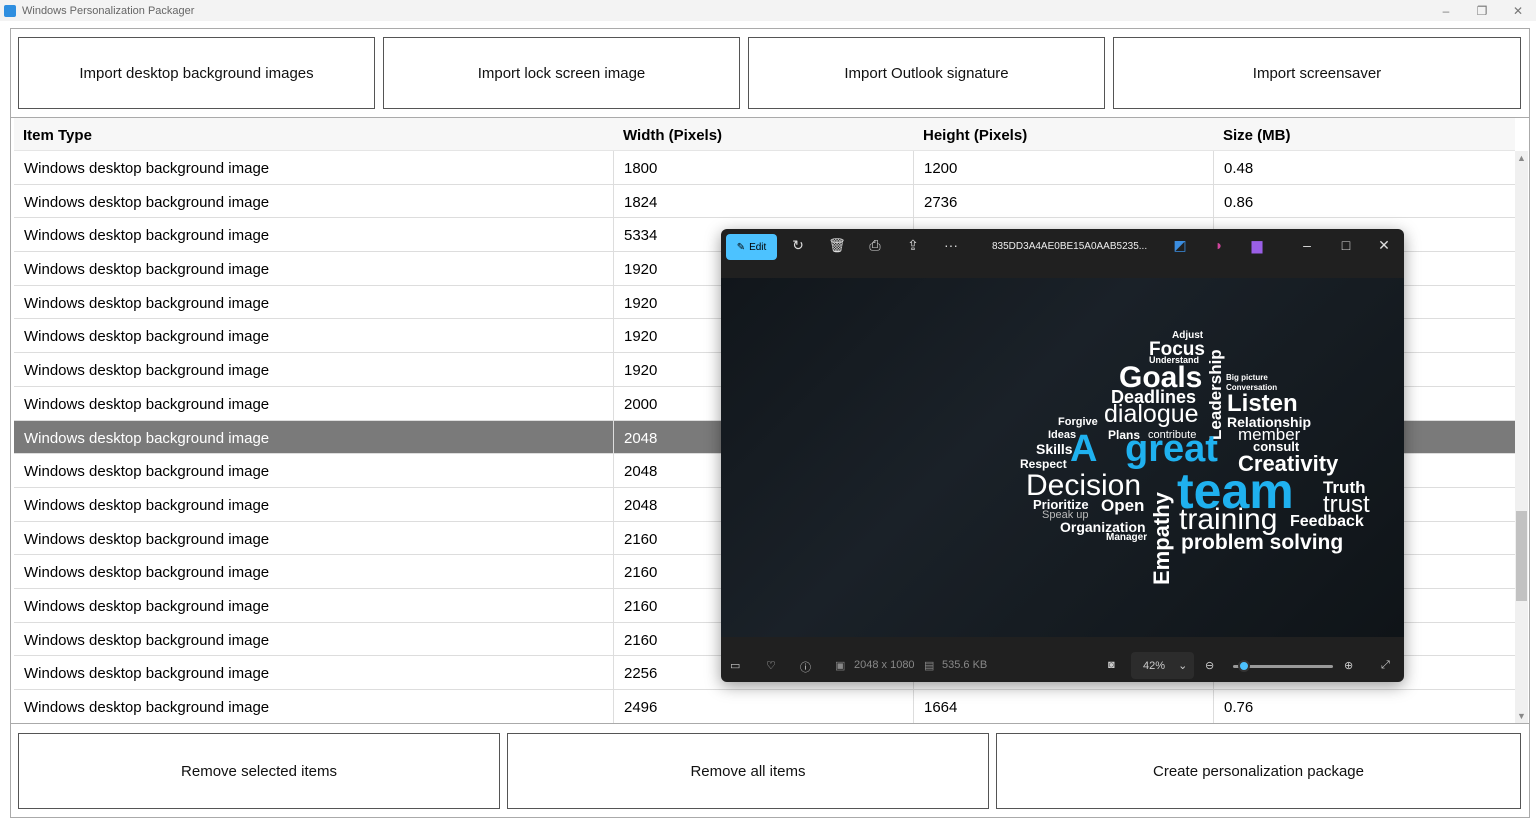 The height and width of the screenshot is (825, 1536). What do you see at coordinates (770, 723) in the screenshot?
I see `divider` at bounding box center [770, 723].